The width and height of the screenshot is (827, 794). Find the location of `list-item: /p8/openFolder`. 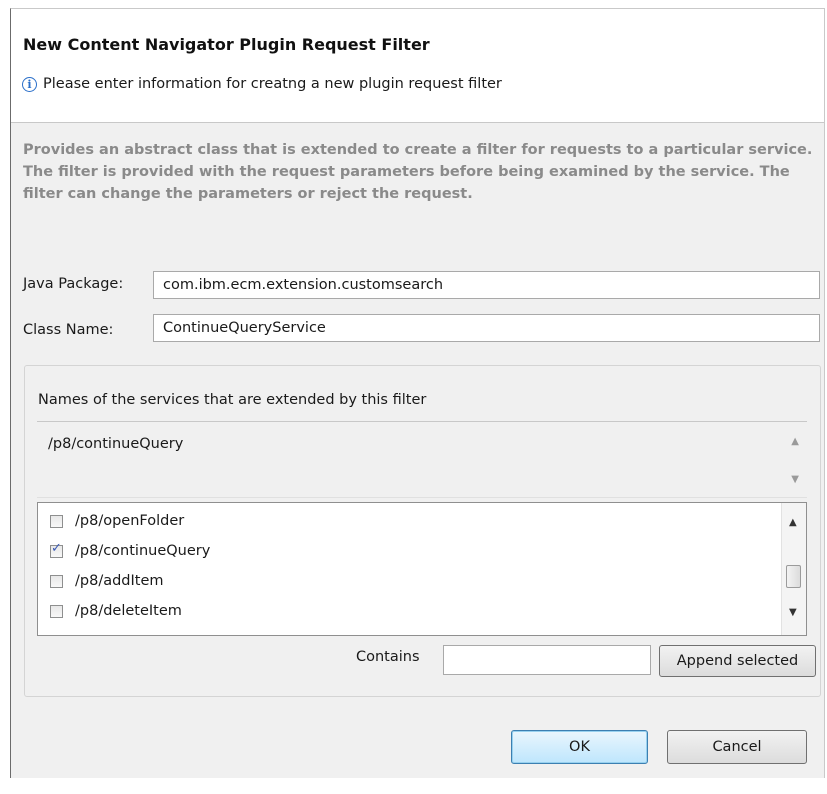

list-item: /p8/openFolder is located at coordinates (117, 521).